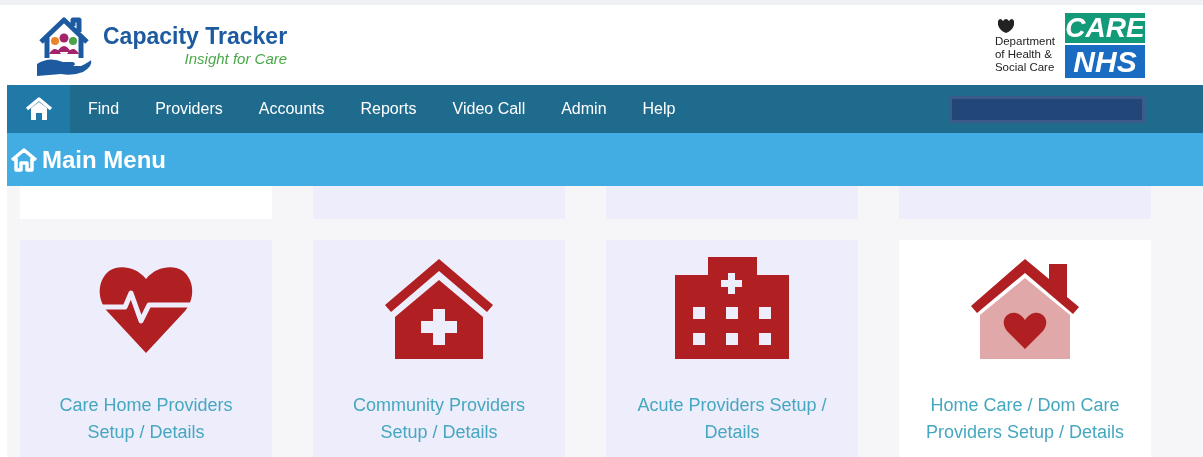  I want to click on nav-link: Providers, so click(189, 109).